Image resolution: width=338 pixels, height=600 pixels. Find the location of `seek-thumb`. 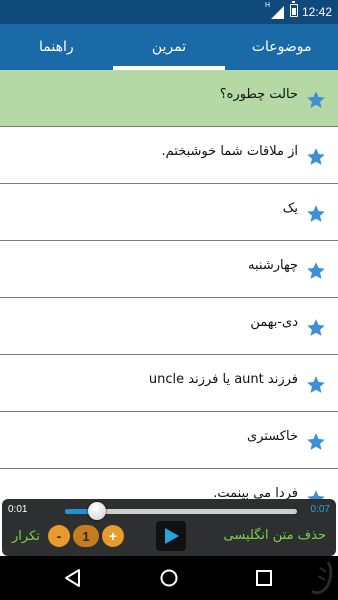

seek-thumb is located at coordinates (97, 511).